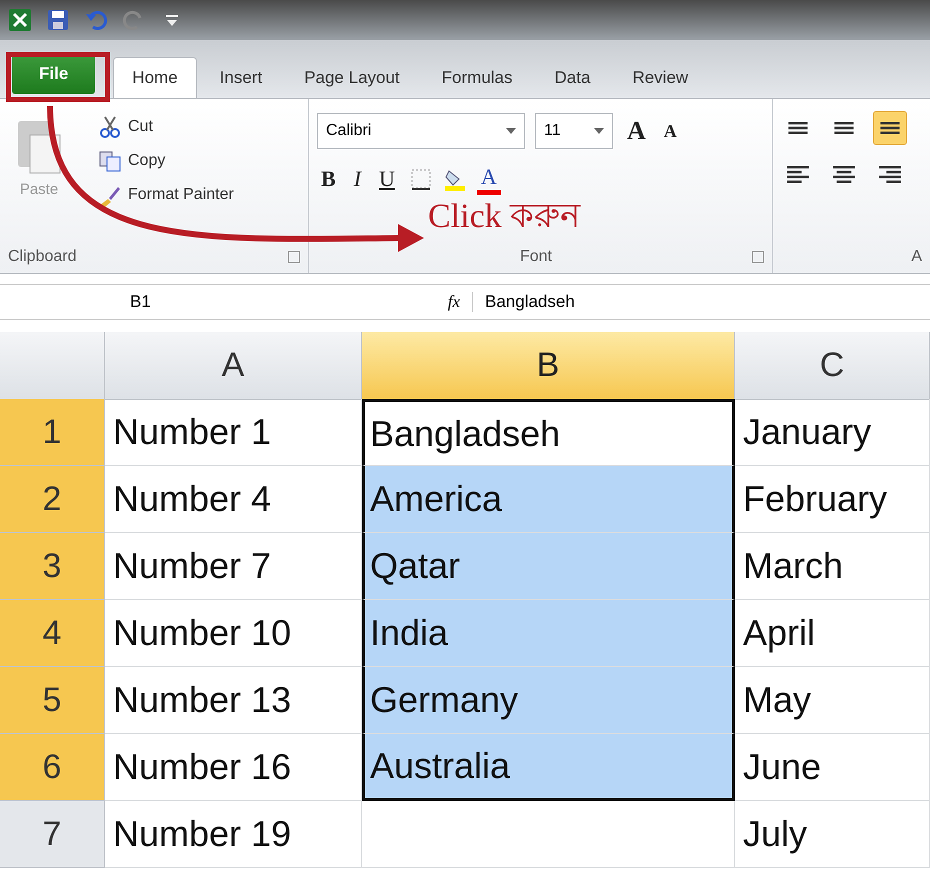  Describe the element at coordinates (548, 499) in the screenshot. I see `table-cell: America` at that location.